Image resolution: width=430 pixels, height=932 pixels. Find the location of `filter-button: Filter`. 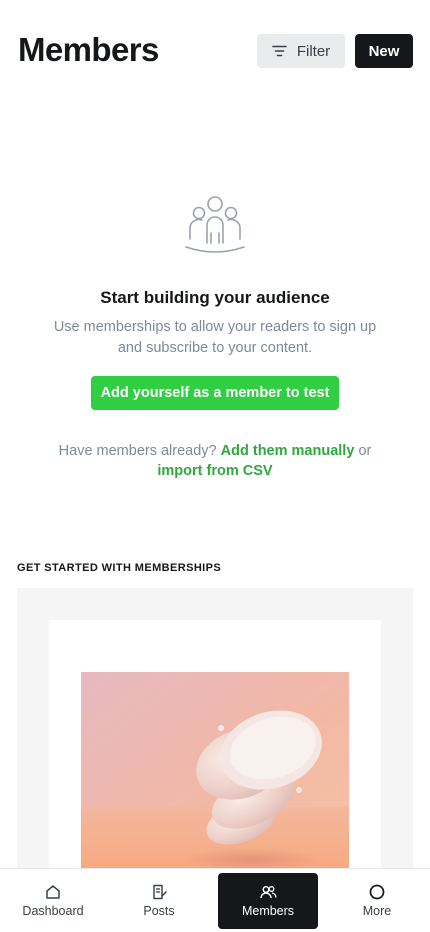

filter-button: Filter is located at coordinates (301, 51).